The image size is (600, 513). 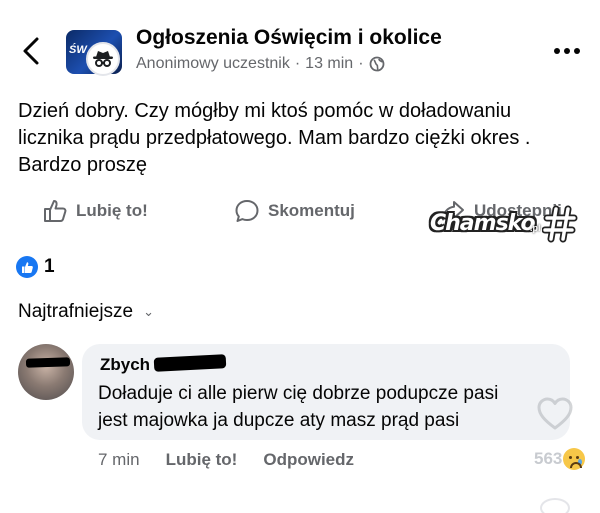 I want to click on comment-sort-dropdown: Najtrafniejsze ⌄, so click(x=86, y=312).